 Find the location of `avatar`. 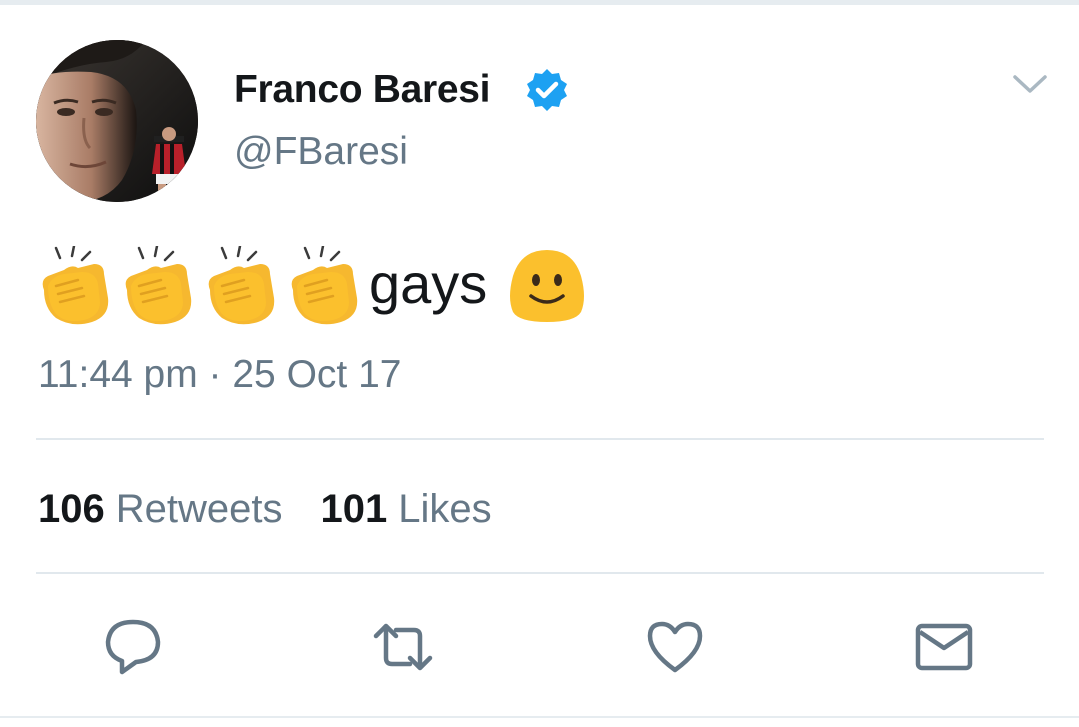

avatar is located at coordinates (117, 121).